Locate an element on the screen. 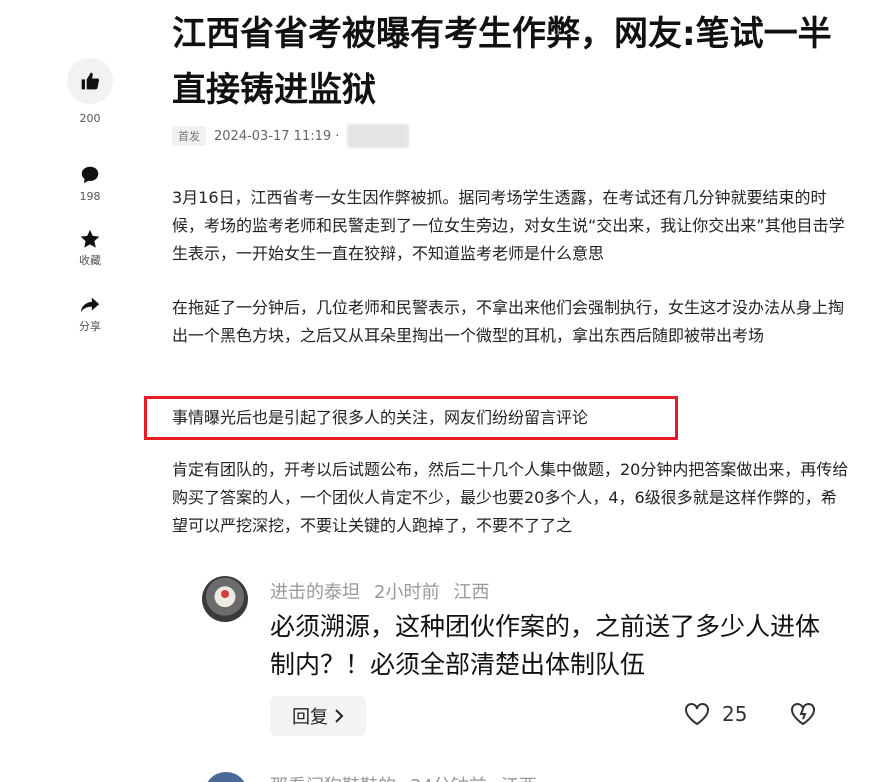 The width and height of the screenshot is (878, 782). article-meta: 首发 2024-03-17 11:19 · is located at coordinates (291, 136).